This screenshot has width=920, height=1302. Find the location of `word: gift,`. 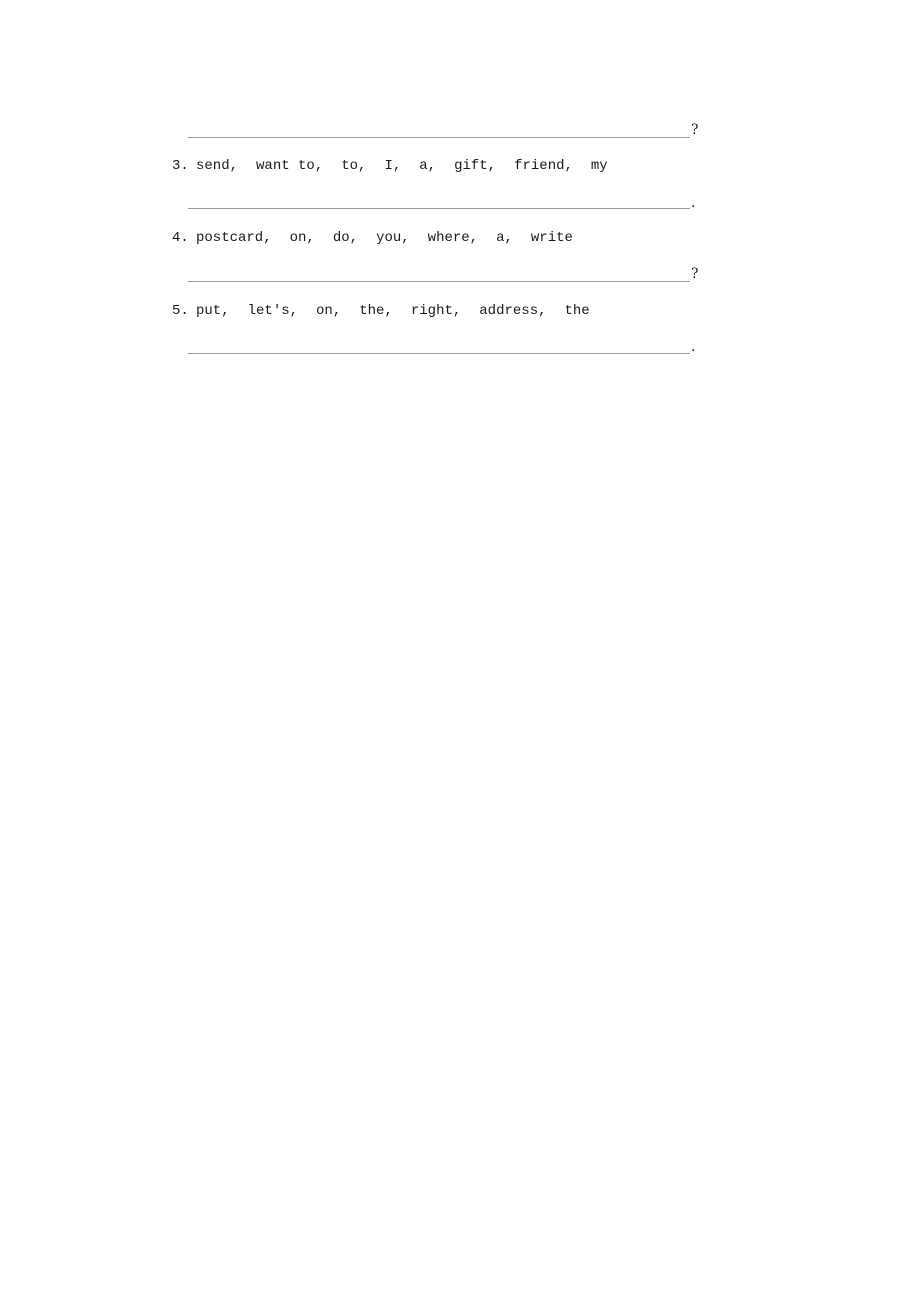

word: gift, is located at coordinates (475, 166).